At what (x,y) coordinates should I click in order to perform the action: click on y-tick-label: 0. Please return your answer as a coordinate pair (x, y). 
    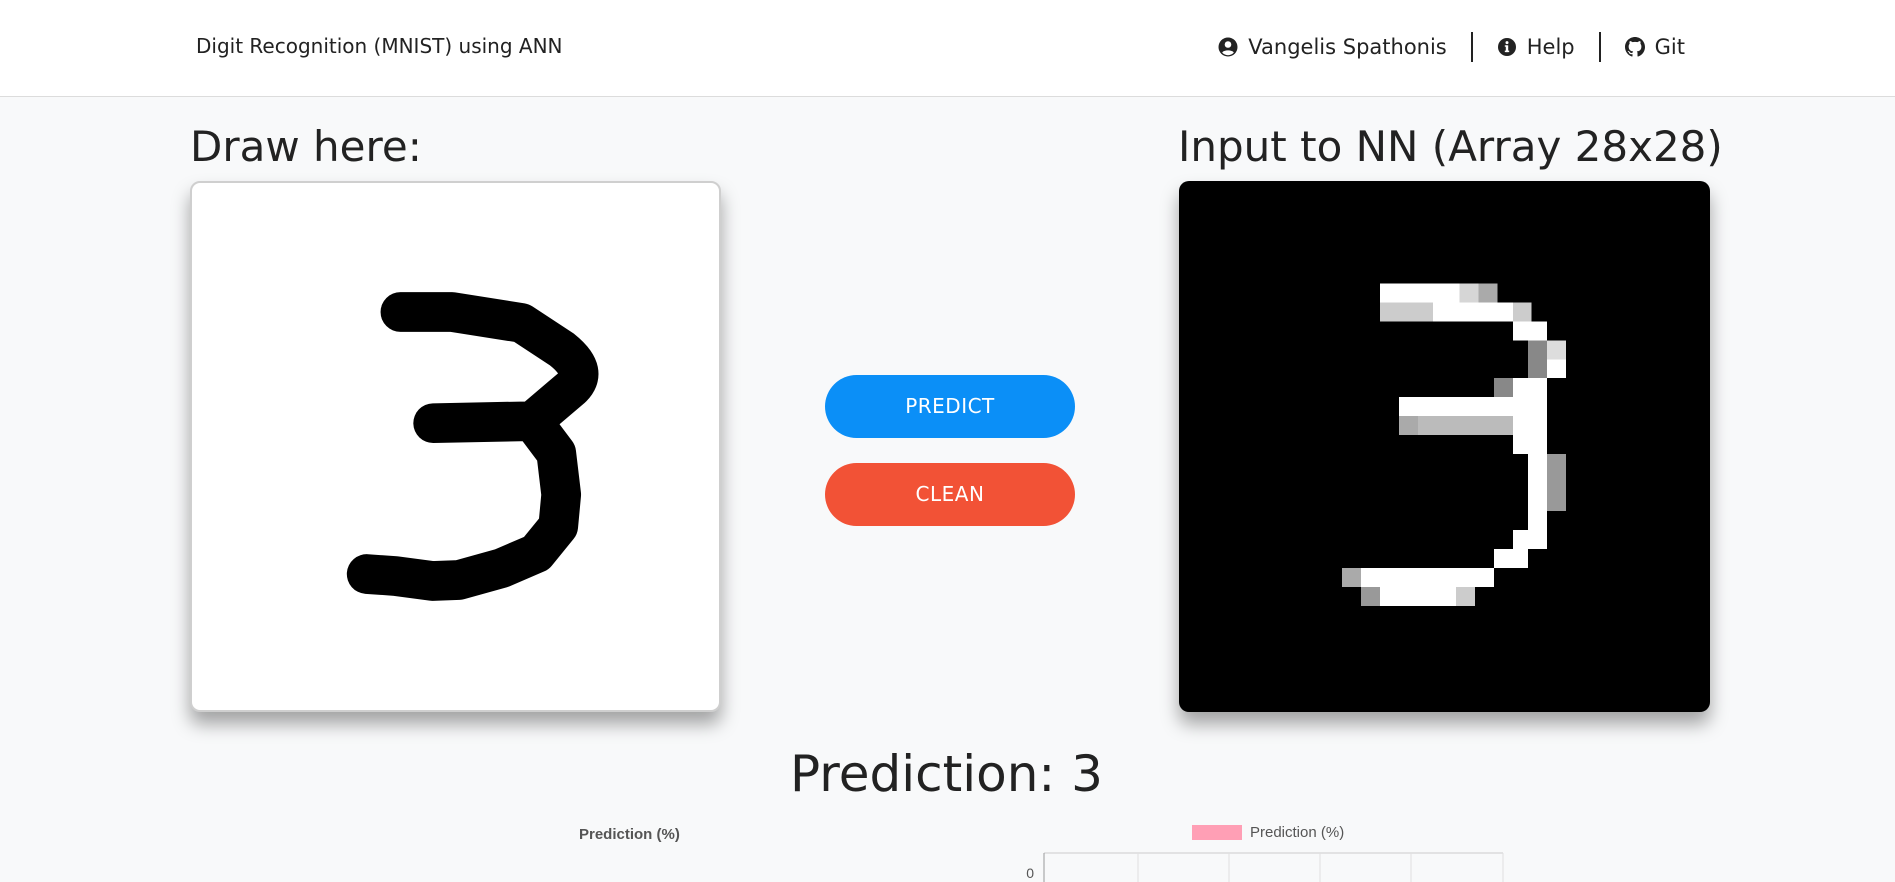
    Looking at the image, I should click on (1030, 873).